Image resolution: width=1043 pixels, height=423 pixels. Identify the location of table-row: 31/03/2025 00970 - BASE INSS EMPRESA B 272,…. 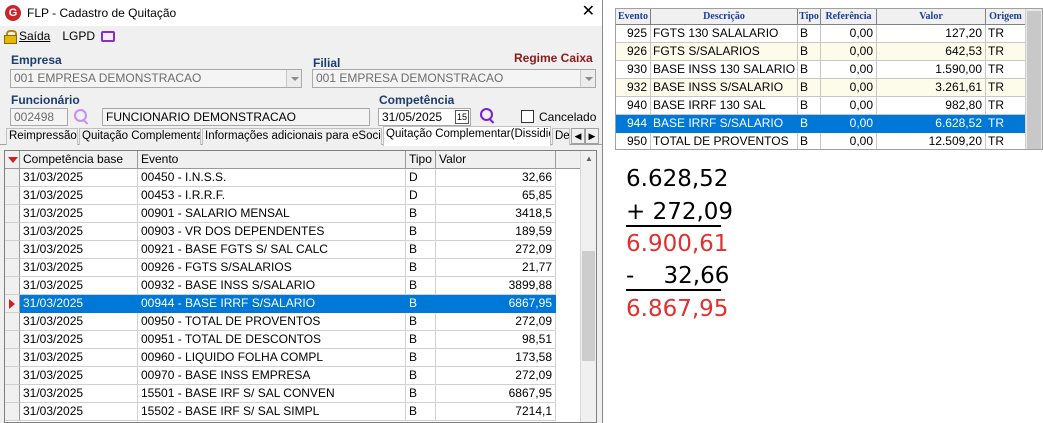
(293, 376).